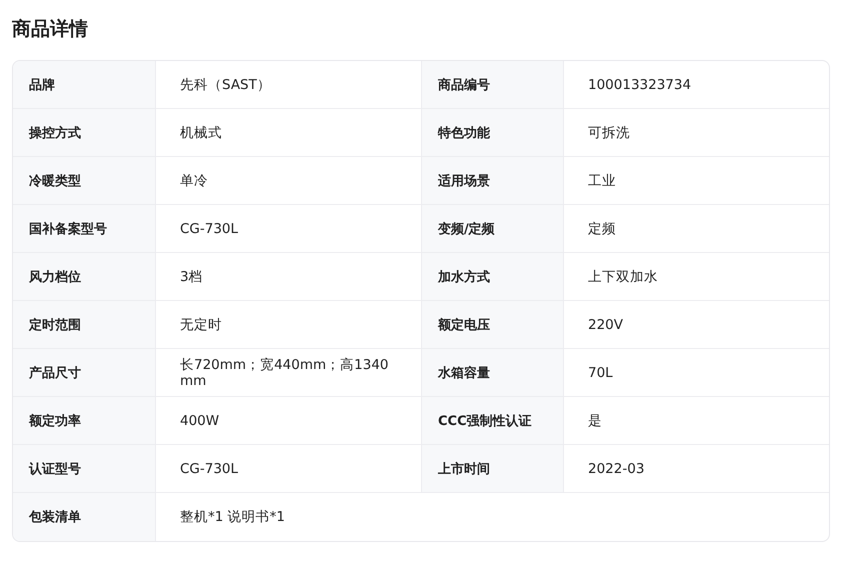  I want to click on spec-value: 220V, so click(696, 325).